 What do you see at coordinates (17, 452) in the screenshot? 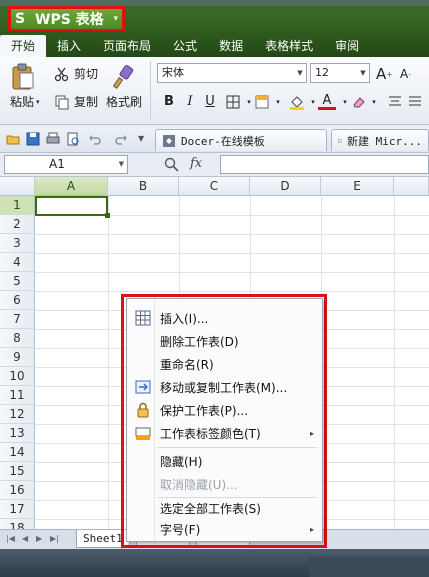
I see `row-header: 14` at bounding box center [17, 452].